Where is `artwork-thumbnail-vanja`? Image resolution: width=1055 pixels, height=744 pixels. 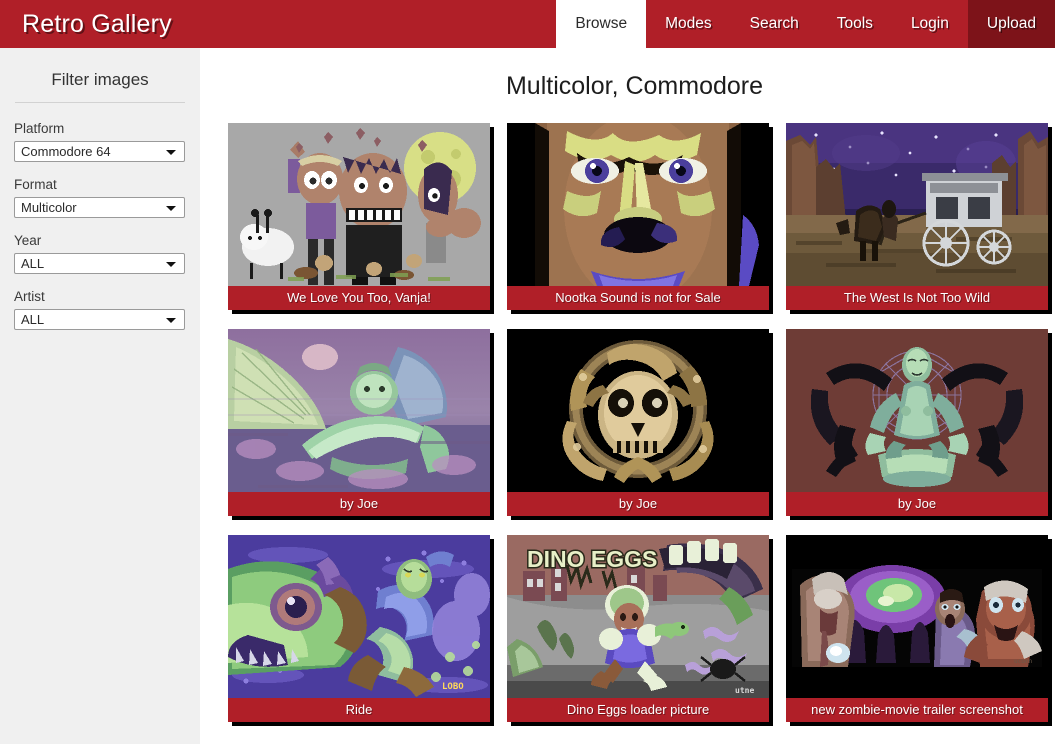
artwork-thumbnail-vanja is located at coordinates (359, 204).